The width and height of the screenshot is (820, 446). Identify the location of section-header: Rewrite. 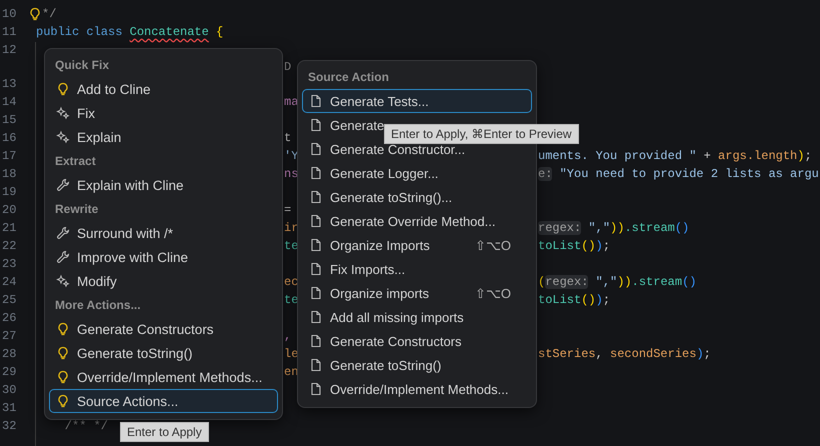
(76, 209).